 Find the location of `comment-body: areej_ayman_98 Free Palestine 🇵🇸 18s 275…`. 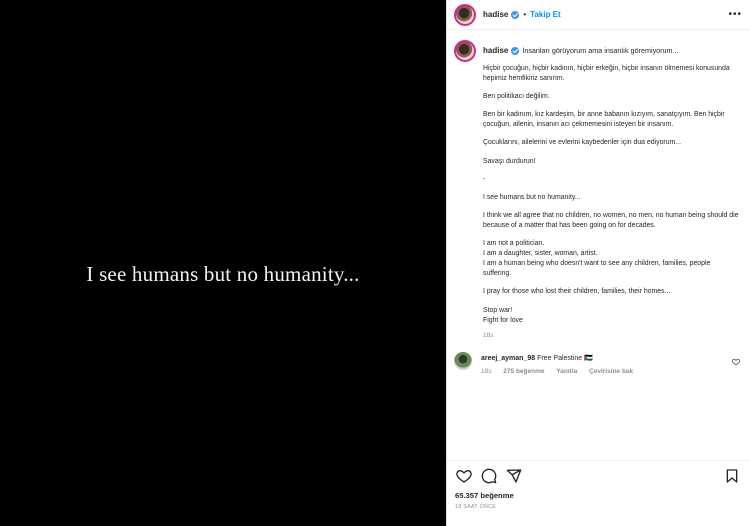

comment-body: areej_ayman_98 Free Palestine 🇵🇸 18s 275… is located at coordinates (606, 363).